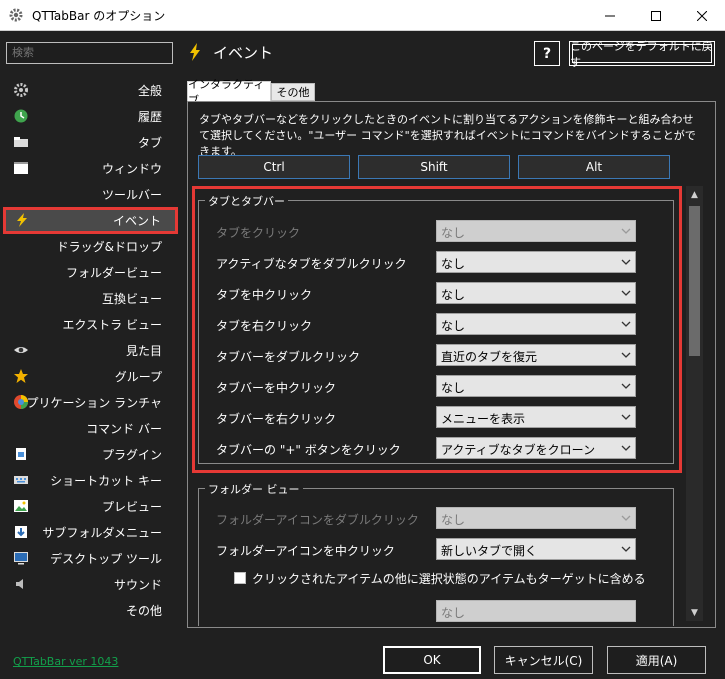 The image size is (725, 679). What do you see at coordinates (89, 142) in the screenshot?
I see `sidebar-item-tab: タブ` at bounding box center [89, 142].